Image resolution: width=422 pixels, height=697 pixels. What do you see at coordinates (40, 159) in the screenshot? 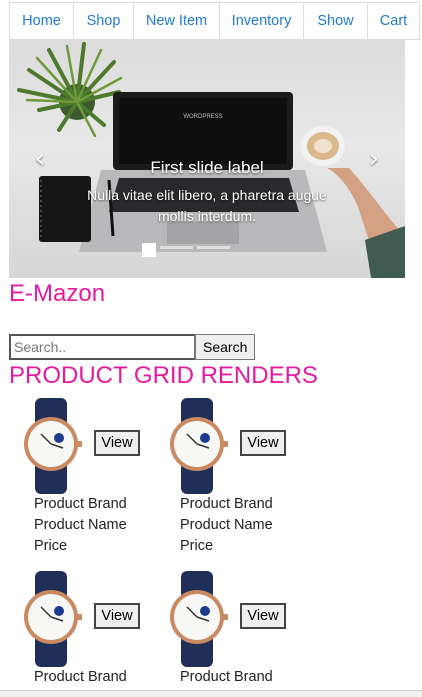
I see `carousel-prev-arrow-icon: ‹` at bounding box center [40, 159].